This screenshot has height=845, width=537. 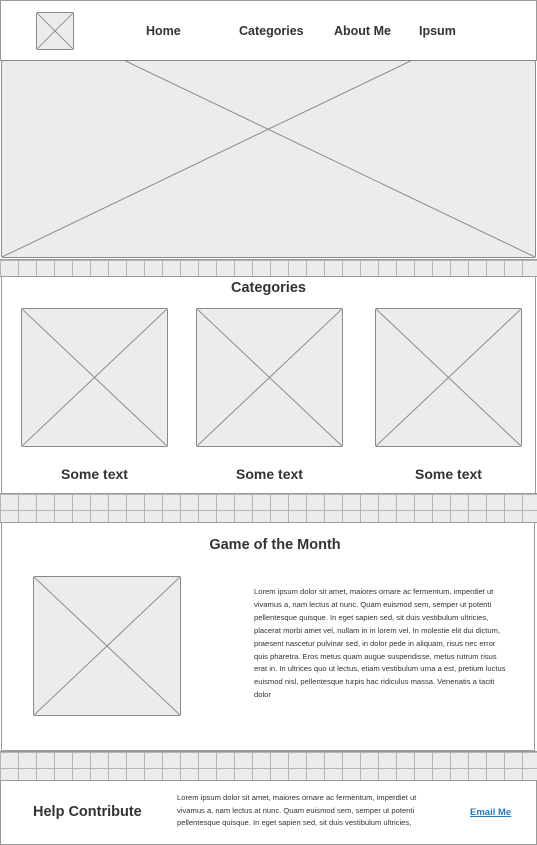 I want to click on game-image-placeholder-icon, so click(x=107, y=646).